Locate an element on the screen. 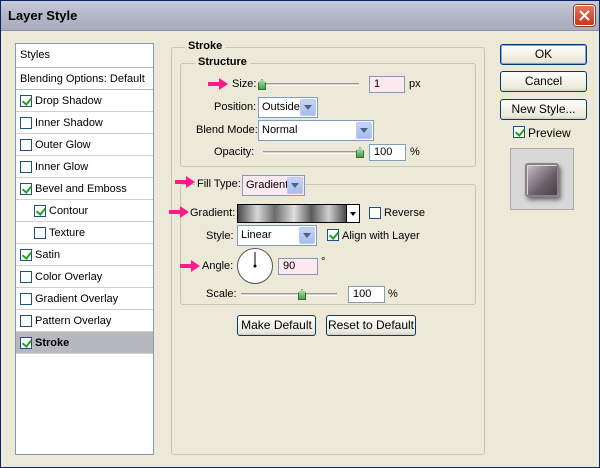  styles-list-item: Stroke is located at coordinates (84, 343).